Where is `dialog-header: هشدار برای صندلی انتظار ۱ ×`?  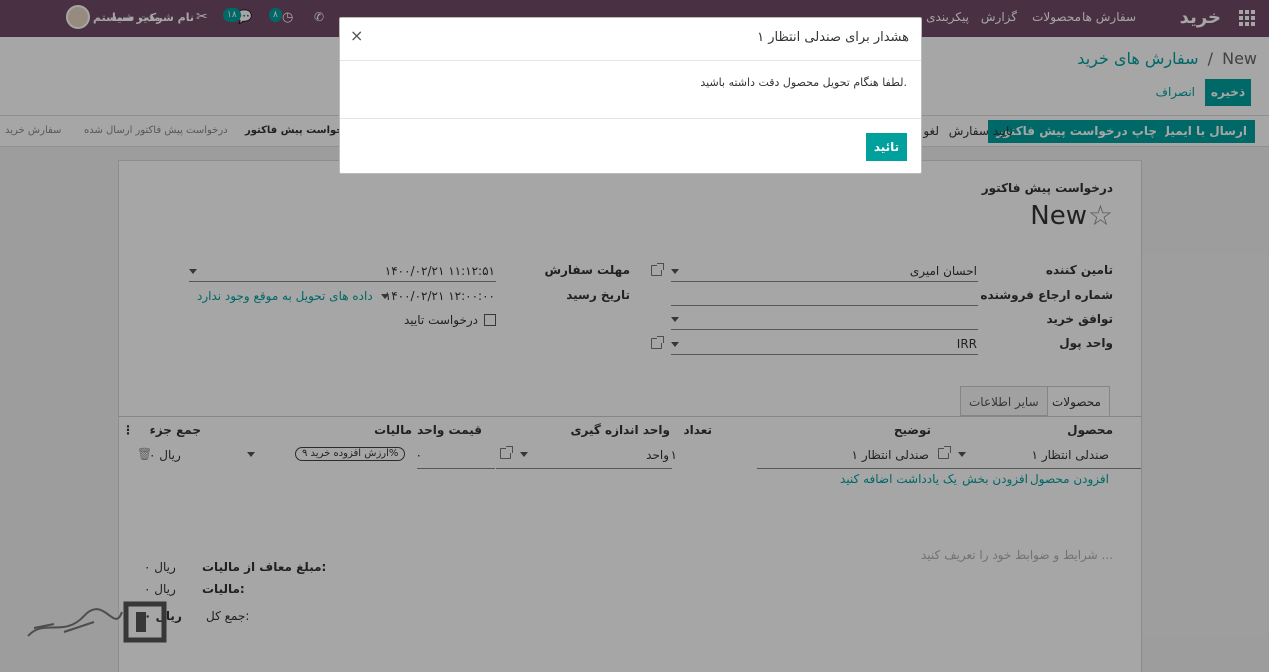 dialog-header: هشدار برای صندلی انتظار ۱ × is located at coordinates (630, 39).